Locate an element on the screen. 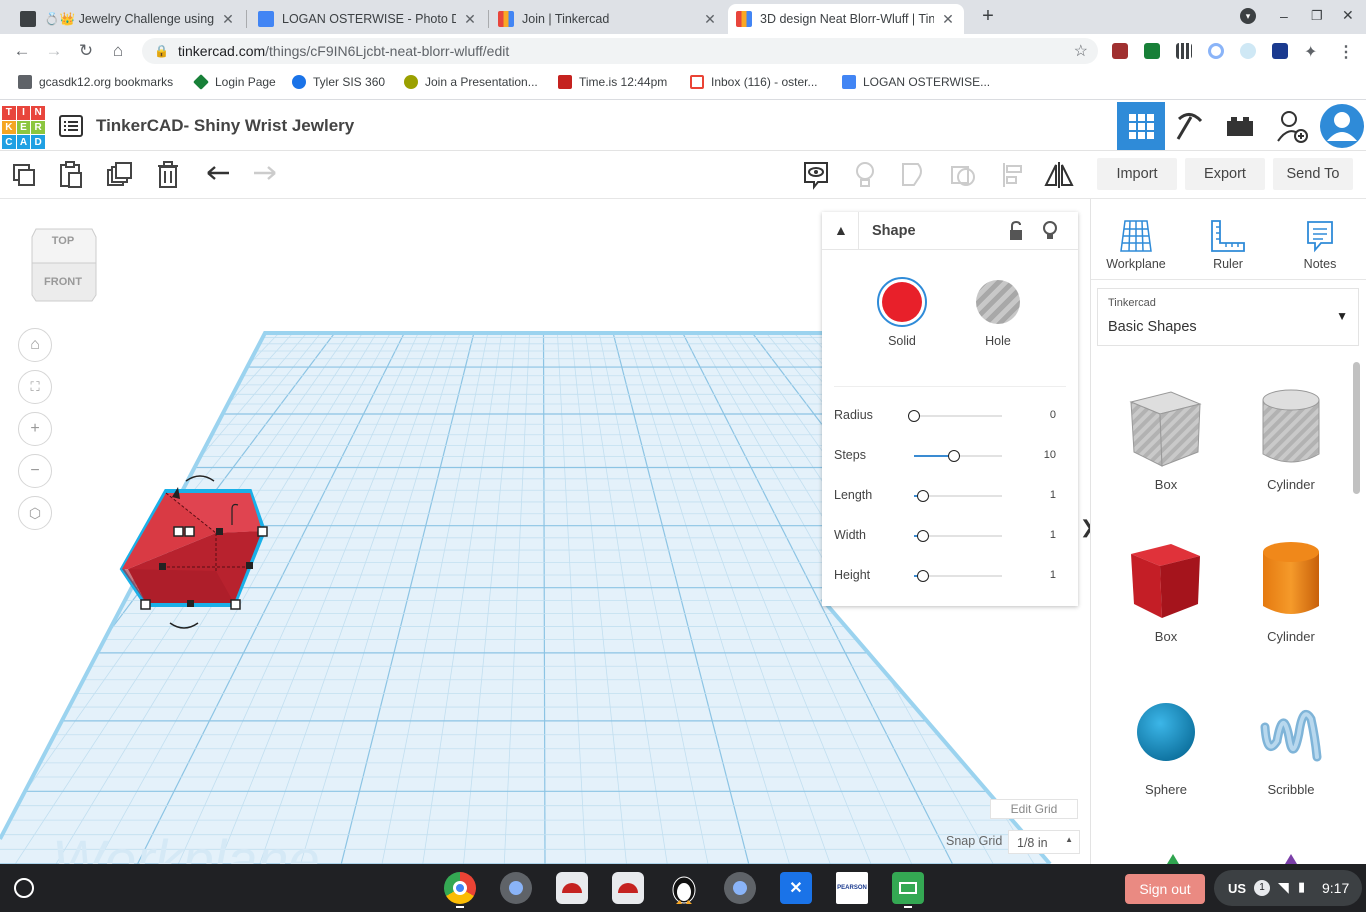 This screenshot has height=912, width=1366. sidebar-scrollbar is located at coordinates (1356, 428).